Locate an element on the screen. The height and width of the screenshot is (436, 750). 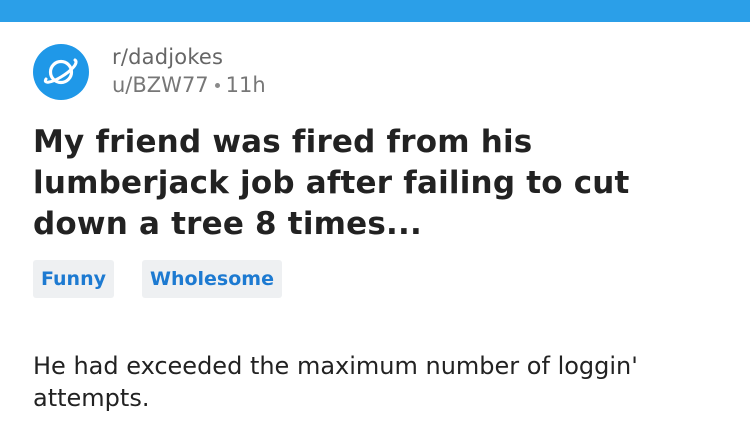
subreddit-avatar is located at coordinates (61, 72).